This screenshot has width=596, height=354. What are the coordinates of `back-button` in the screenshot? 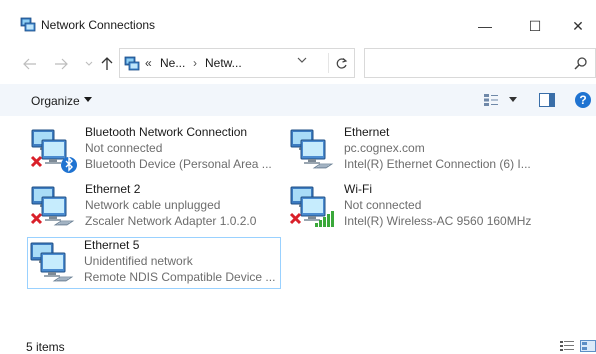 It's located at (30, 64).